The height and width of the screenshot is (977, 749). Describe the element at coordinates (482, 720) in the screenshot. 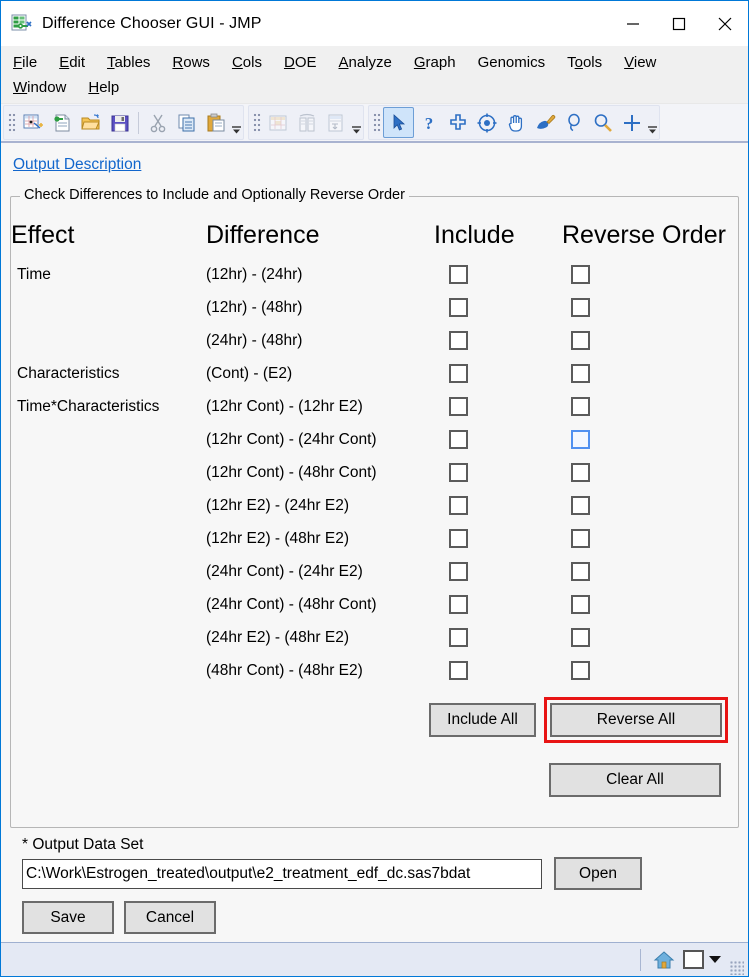

I see `include-all-button: Include All` at that location.